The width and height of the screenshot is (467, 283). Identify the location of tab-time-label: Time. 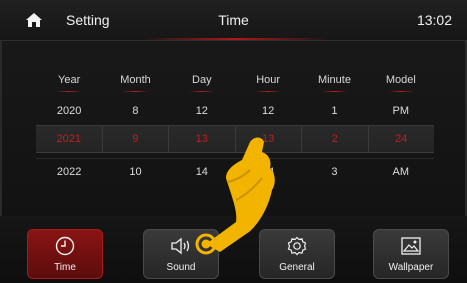
(65, 267).